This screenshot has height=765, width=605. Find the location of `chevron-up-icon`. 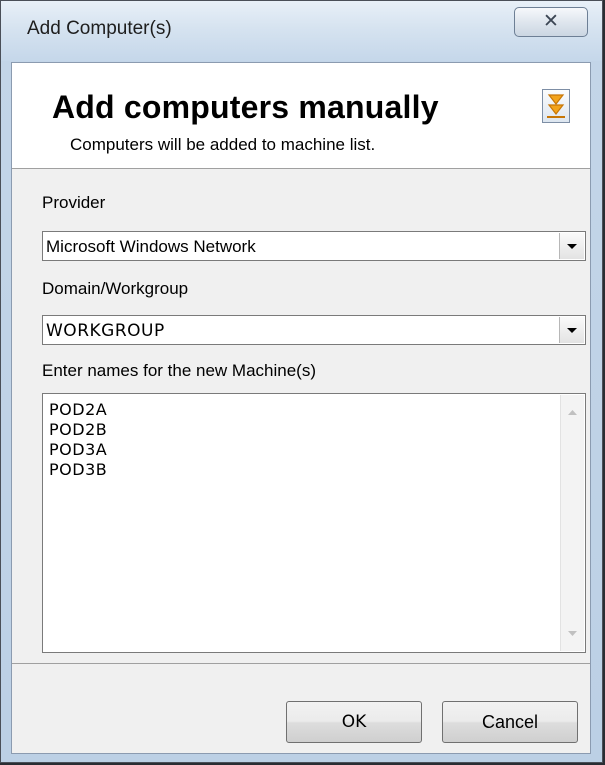

chevron-up-icon is located at coordinates (572, 412).